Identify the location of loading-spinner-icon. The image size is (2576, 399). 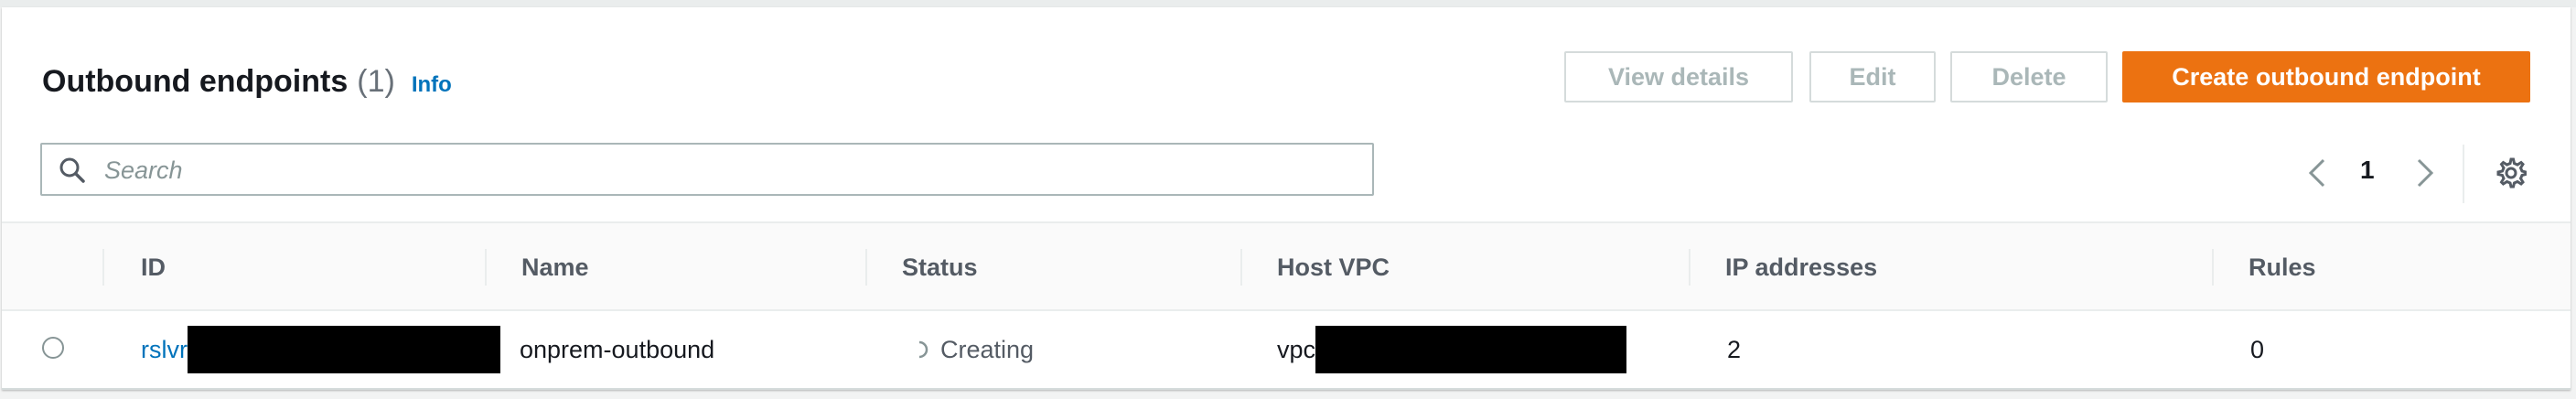
(923, 349).